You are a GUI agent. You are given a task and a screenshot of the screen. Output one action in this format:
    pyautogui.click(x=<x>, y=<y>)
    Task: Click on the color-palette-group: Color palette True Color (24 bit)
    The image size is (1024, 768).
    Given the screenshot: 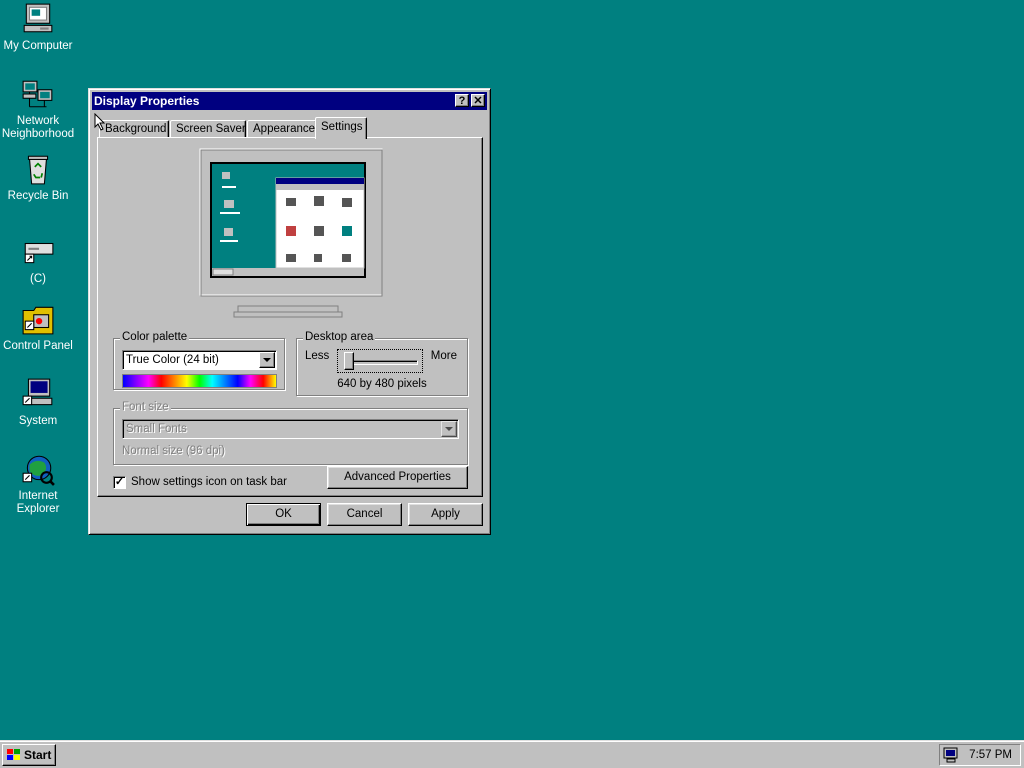 What is the action you would take?
    pyautogui.click(x=199, y=360)
    